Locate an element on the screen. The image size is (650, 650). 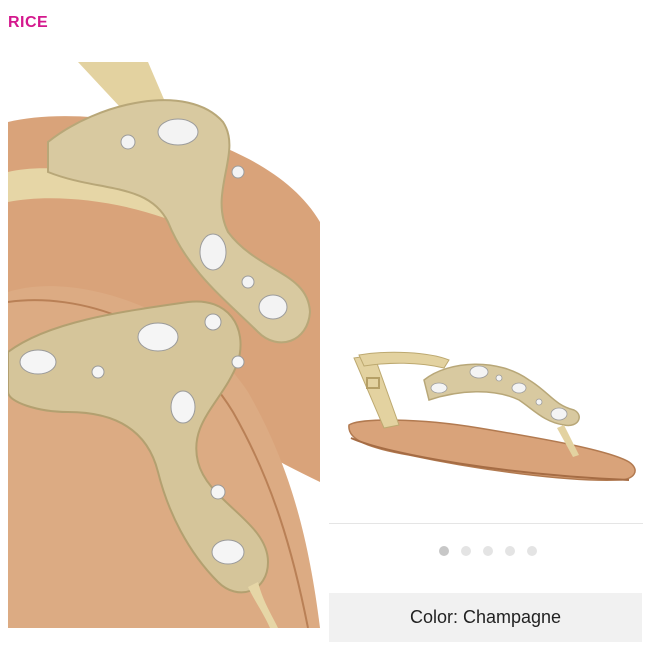
price-label: RICE is located at coordinates (28, 22).